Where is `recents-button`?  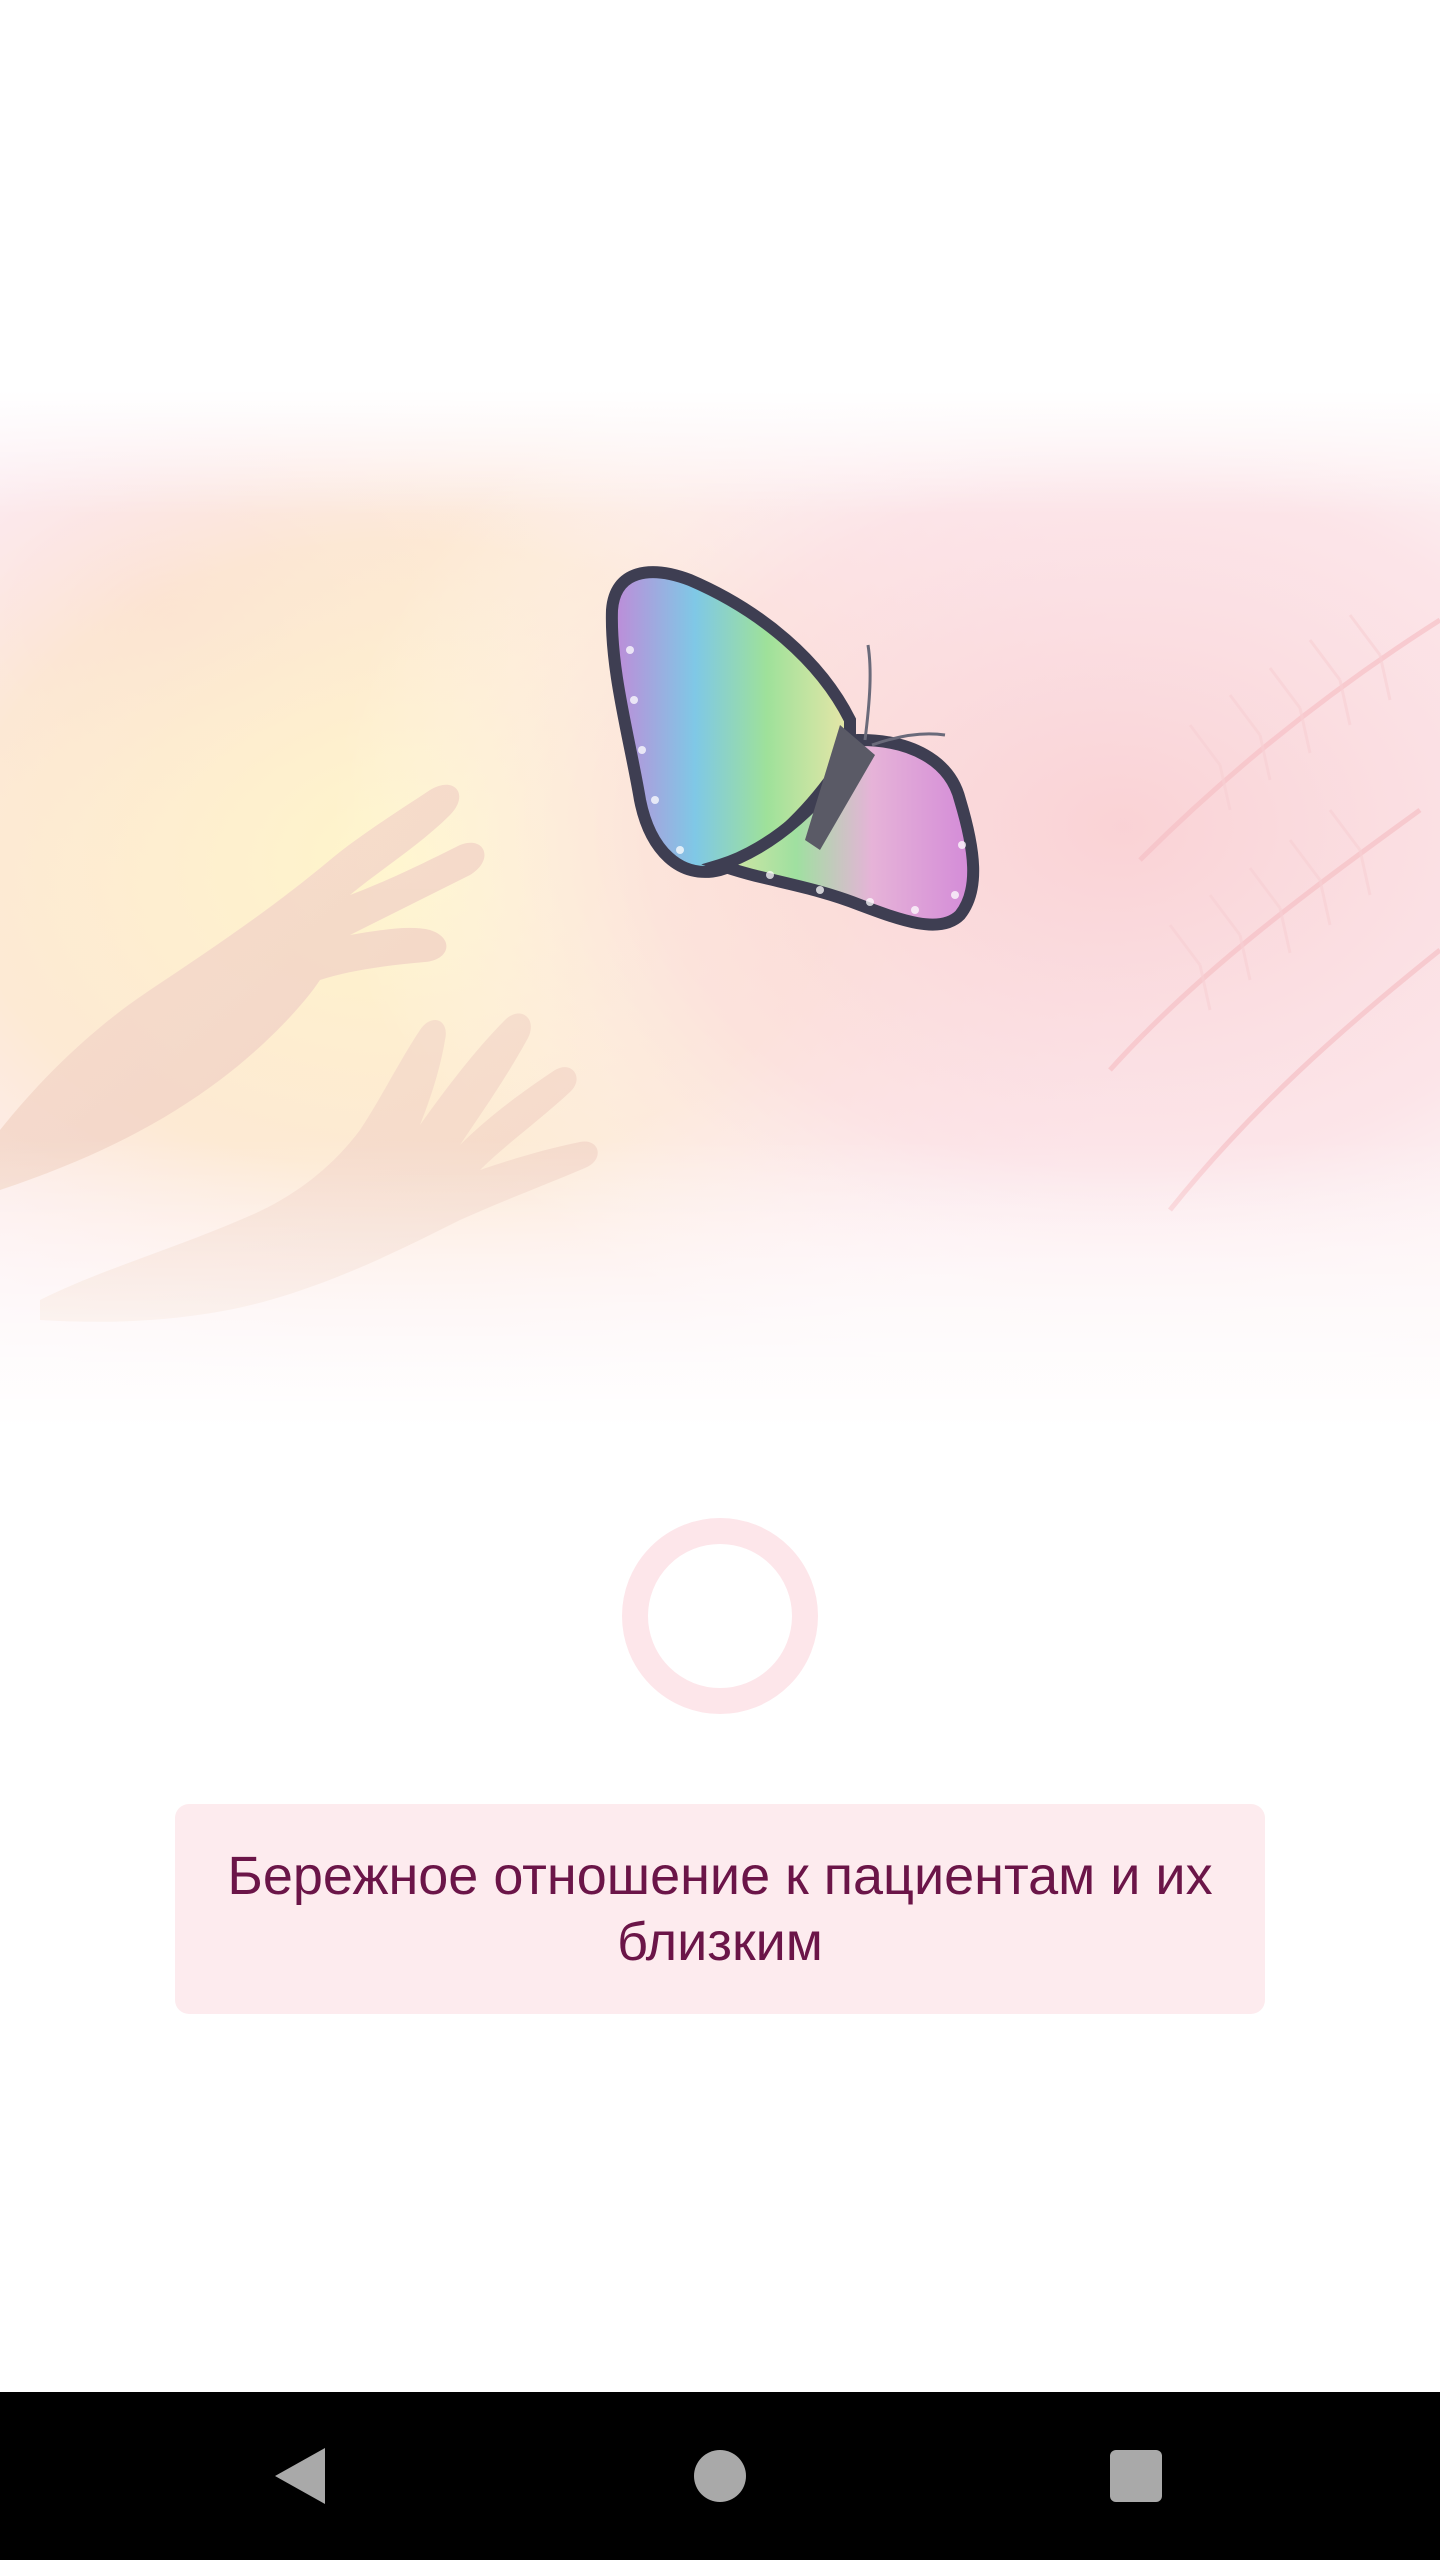 recents-button is located at coordinates (1136, 2476).